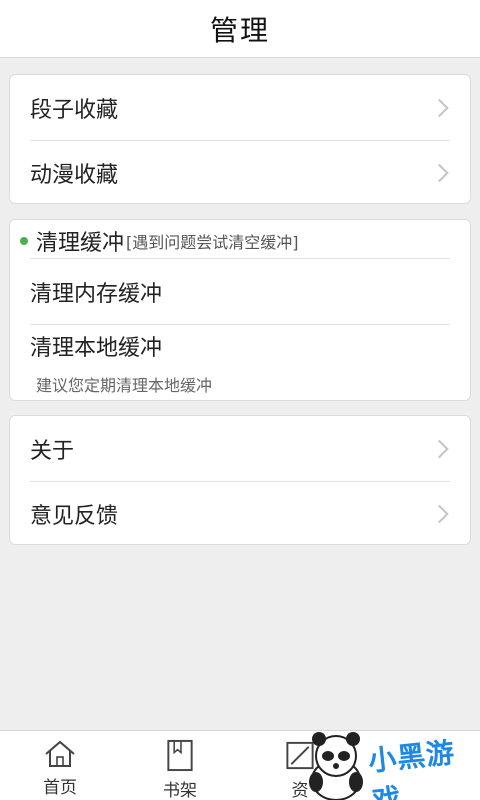 The height and width of the screenshot is (800, 480). Describe the element at coordinates (240, 513) in the screenshot. I see `menu-item-feedback: 意见反馈` at that location.